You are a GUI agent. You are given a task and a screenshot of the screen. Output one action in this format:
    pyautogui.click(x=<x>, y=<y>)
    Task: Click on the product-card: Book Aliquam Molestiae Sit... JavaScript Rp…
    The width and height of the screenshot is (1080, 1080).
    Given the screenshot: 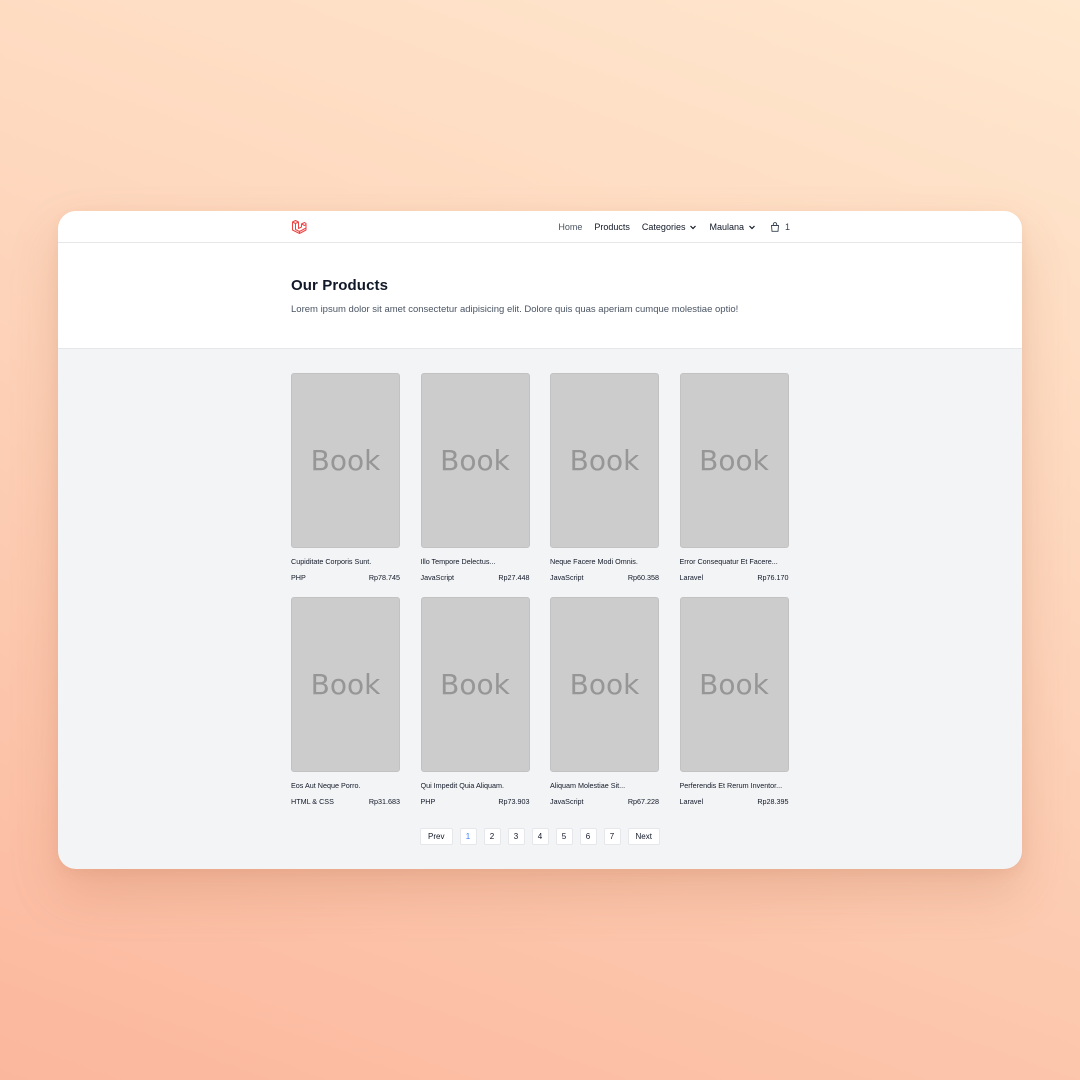 What is the action you would take?
    pyautogui.click(x=604, y=701)
    